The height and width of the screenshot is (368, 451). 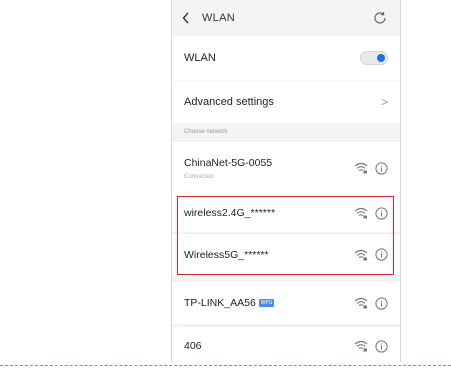 I want to click on section-header: Choose network, so click(x=206, y=132).